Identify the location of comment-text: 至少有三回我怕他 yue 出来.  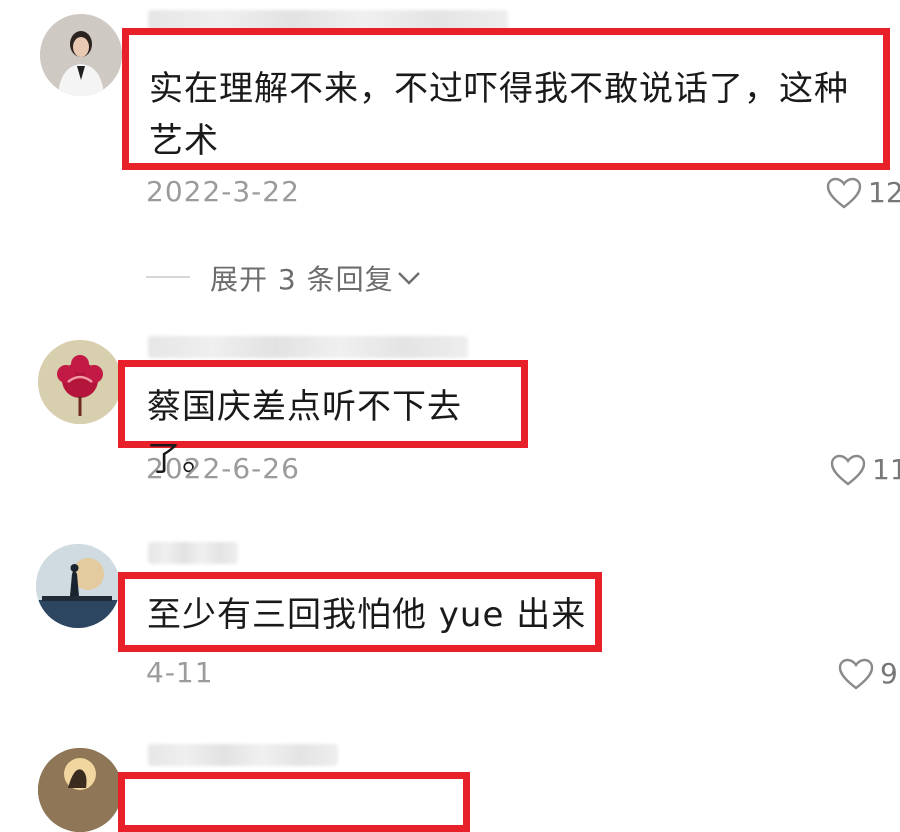
(367, 615).